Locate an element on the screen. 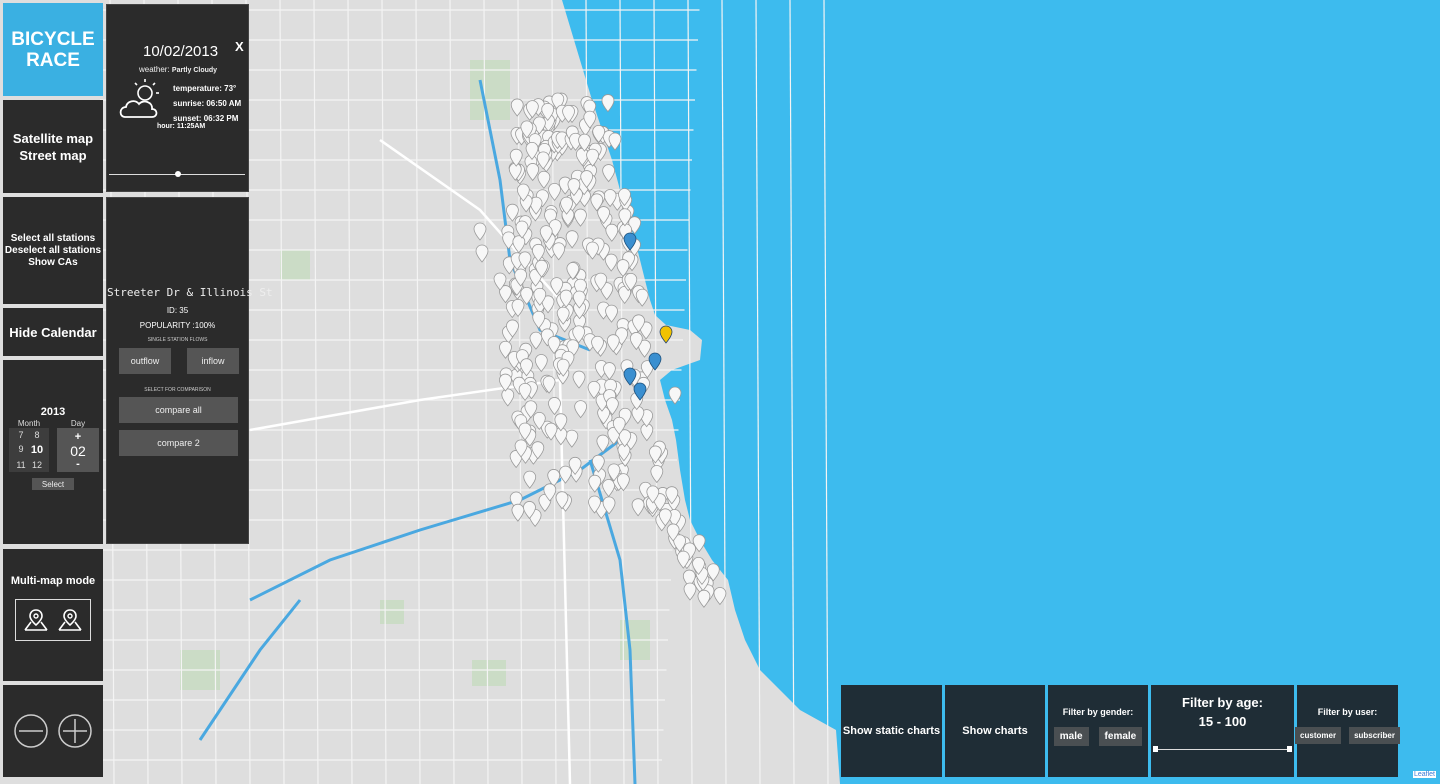  multimap-label: Multi-map mode is located at coordinates (53, 581).